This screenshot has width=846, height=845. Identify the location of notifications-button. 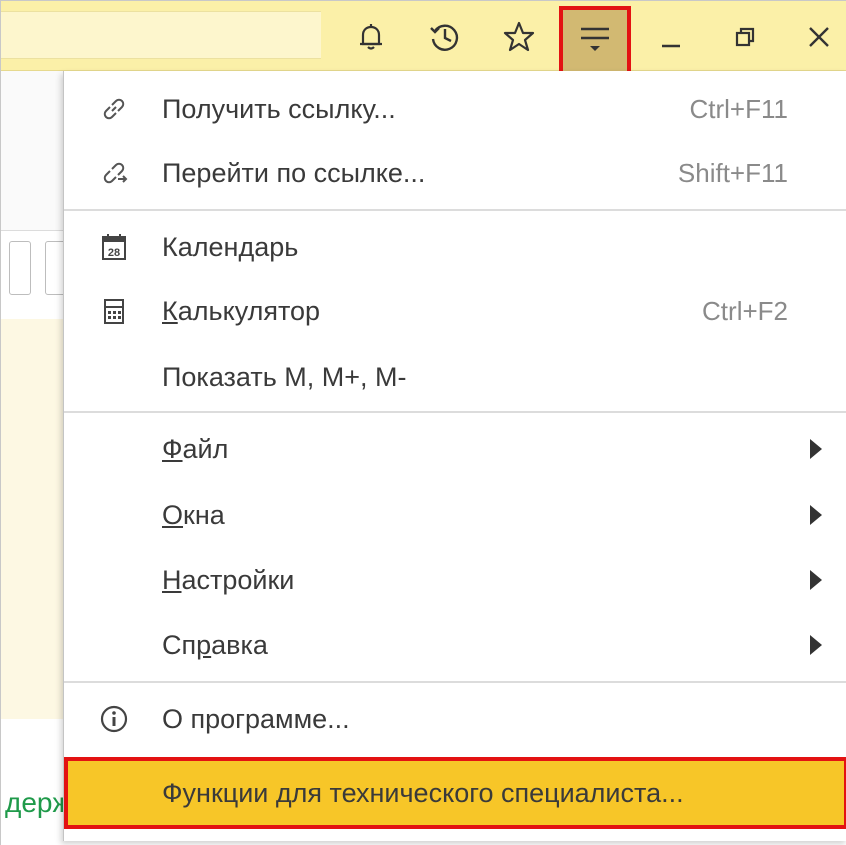
(371, 37).